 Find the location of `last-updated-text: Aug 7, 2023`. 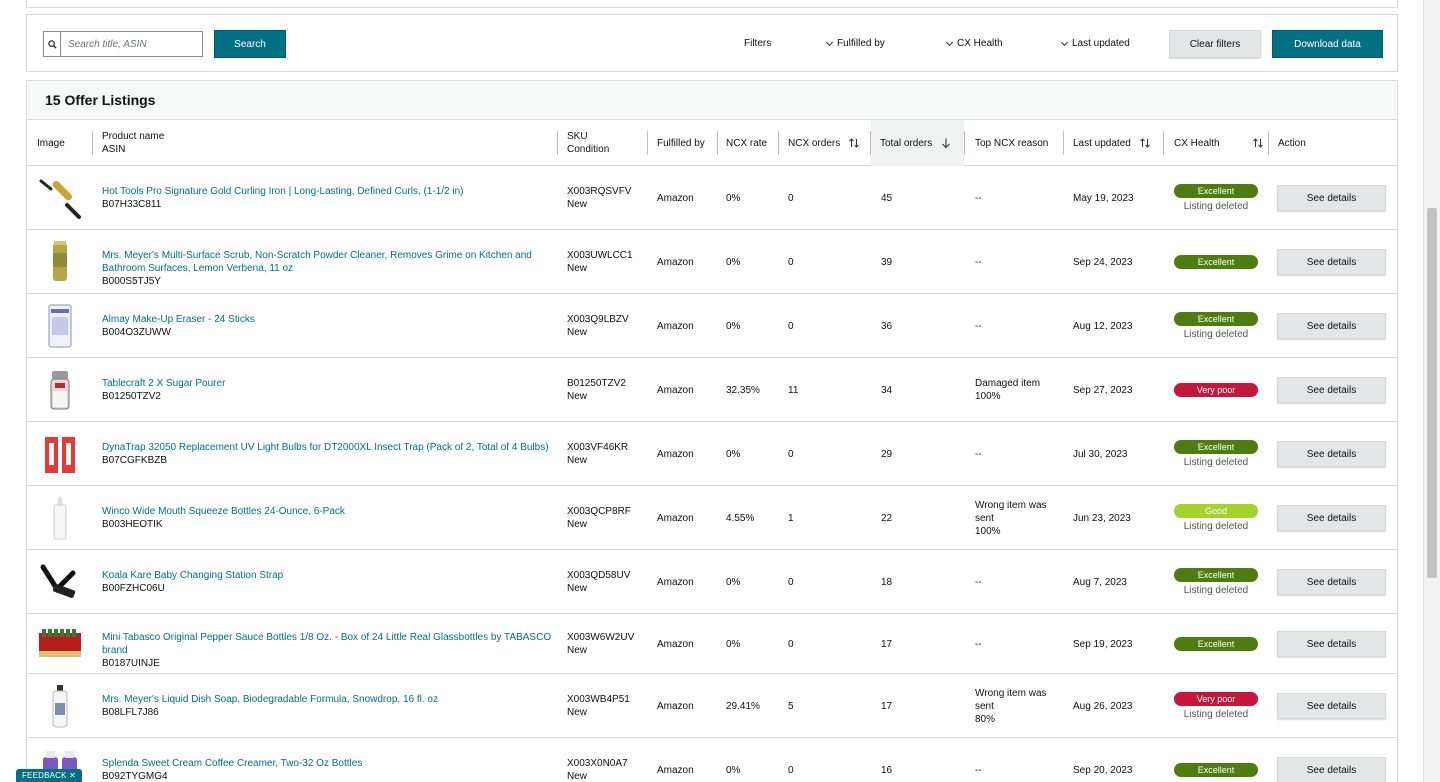

last-updated-text: Aug 7, 2023 is located at coordinates (1100, 582).